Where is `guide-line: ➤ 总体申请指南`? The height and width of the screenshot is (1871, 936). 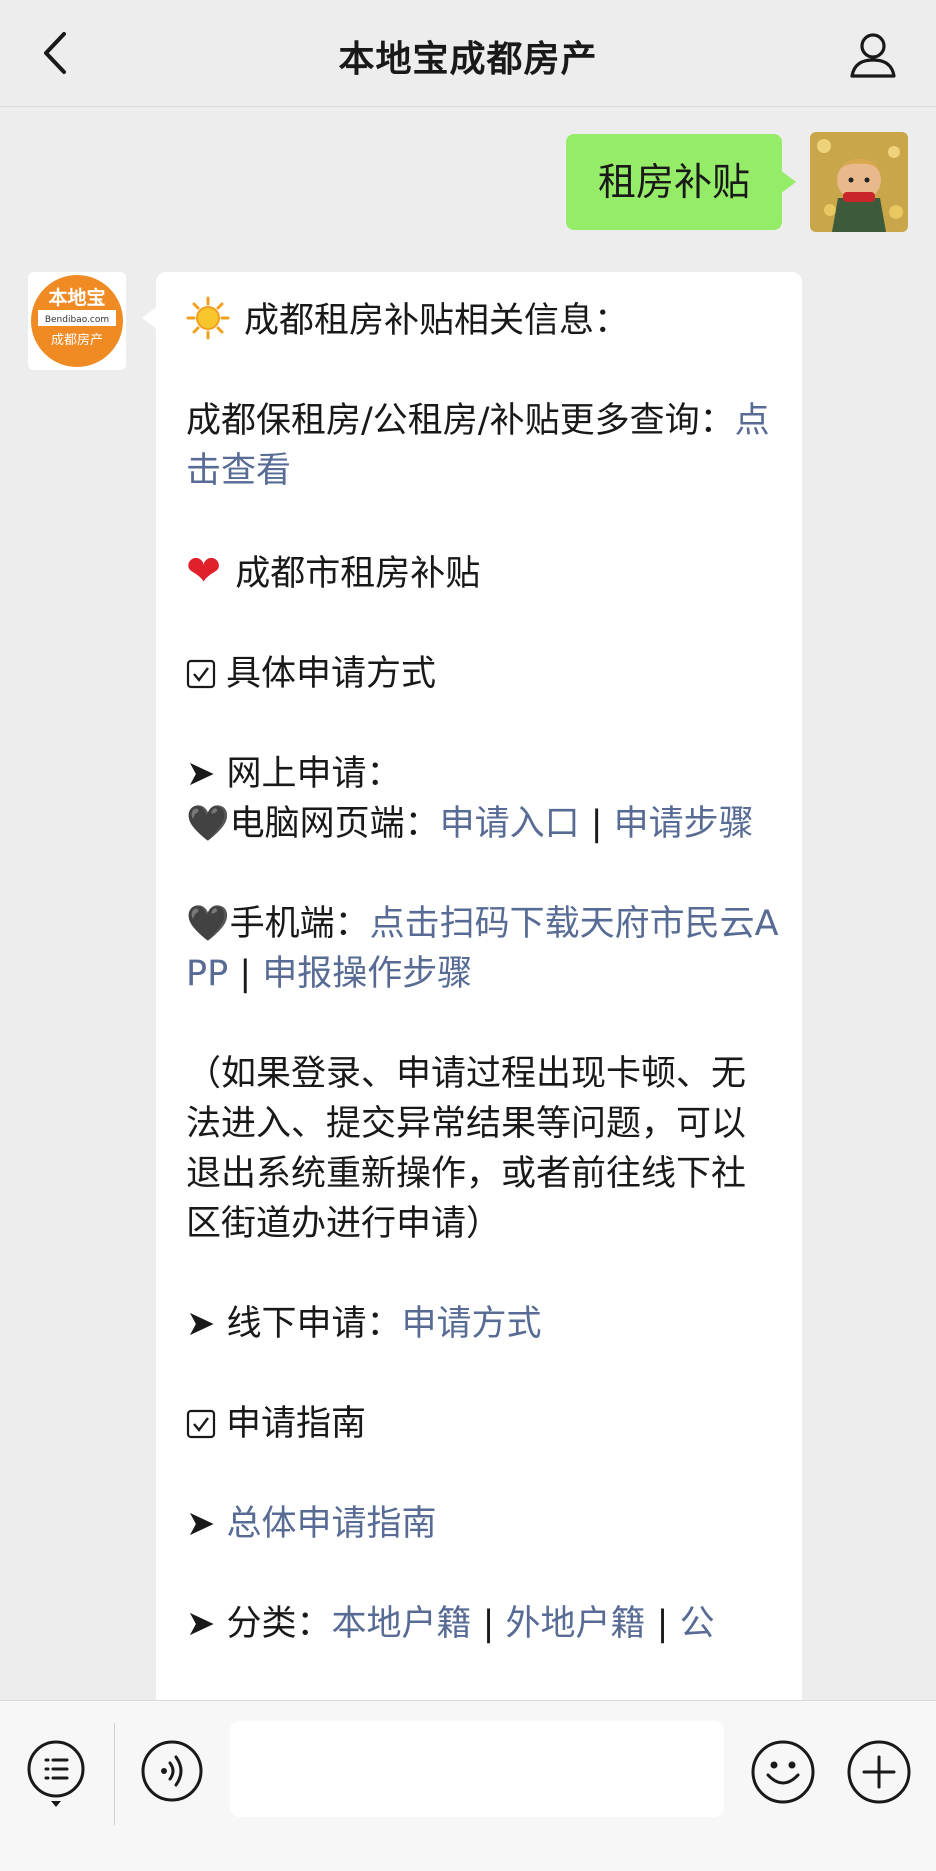 guide-line: ➤ 总体申请指南 is located at coordinates (311, 1524).